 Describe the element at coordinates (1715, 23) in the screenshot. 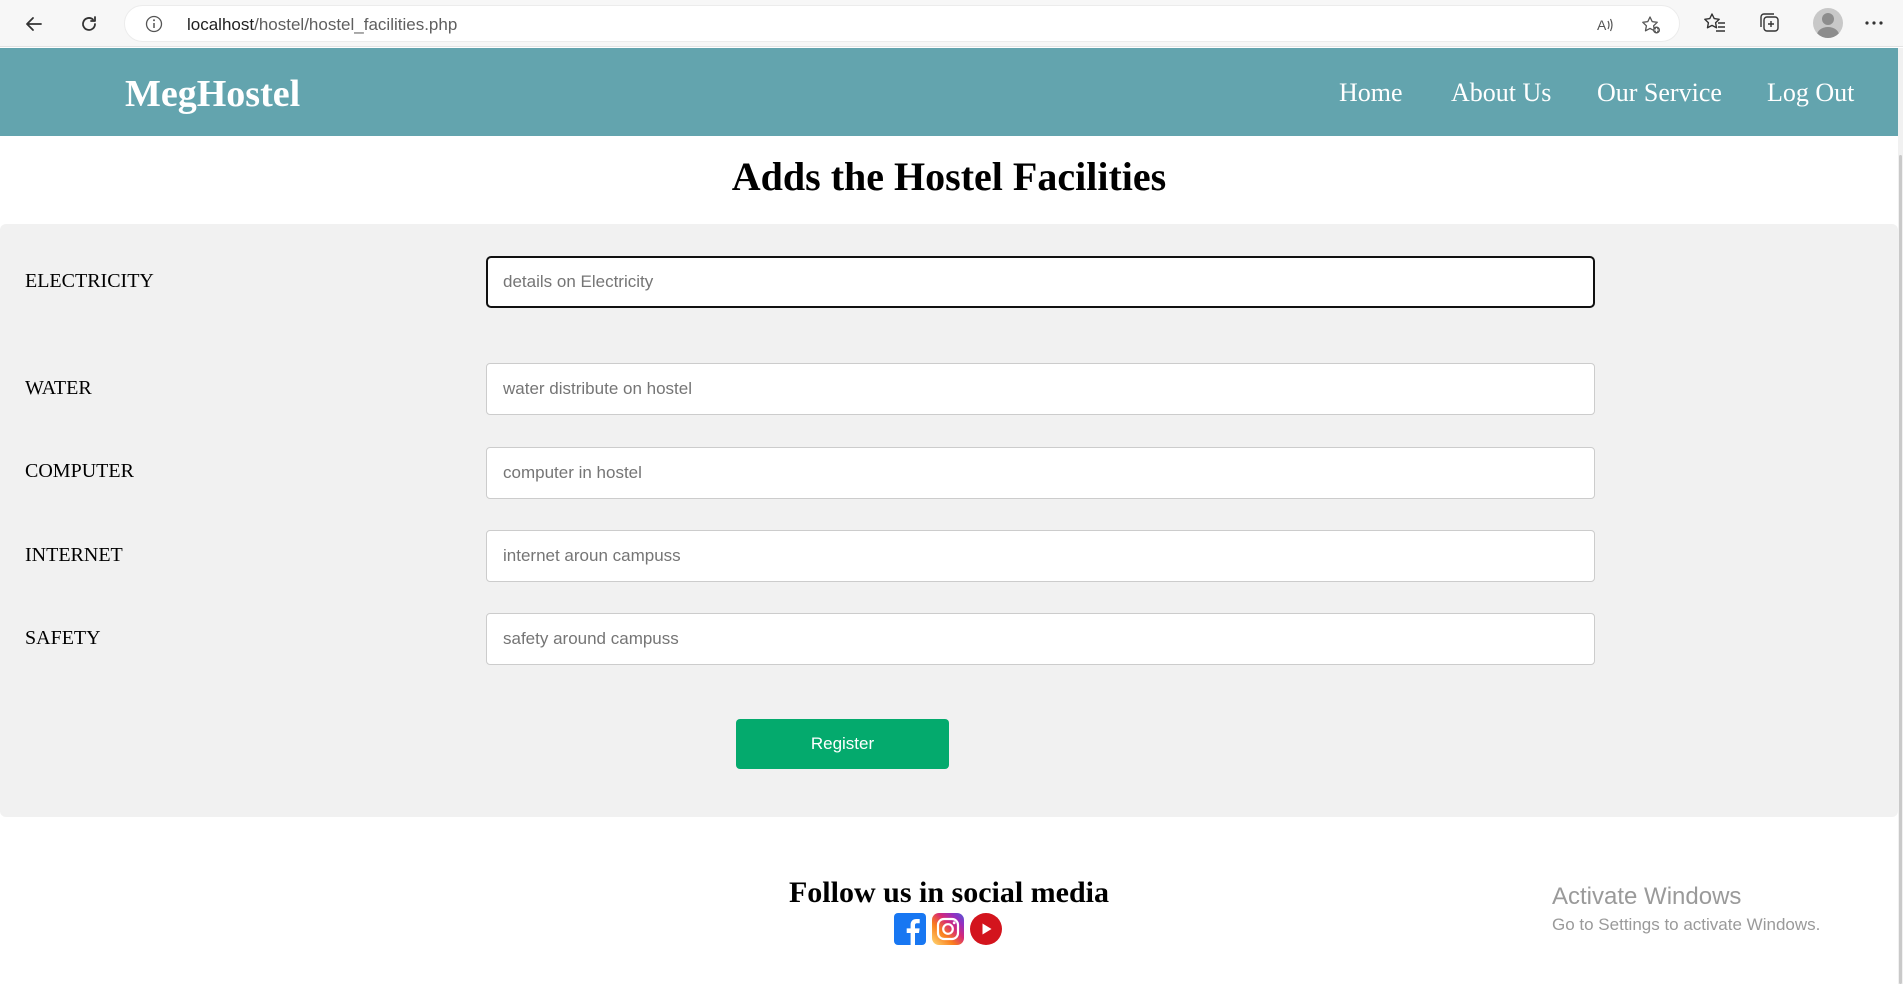

I see `favorites-icon` at that location.